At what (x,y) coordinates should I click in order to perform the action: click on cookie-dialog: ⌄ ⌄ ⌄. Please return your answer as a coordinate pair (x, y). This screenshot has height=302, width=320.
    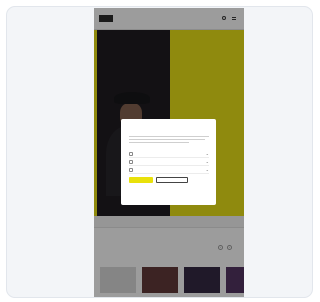
    Looking at the image, I should click on (168, 162).